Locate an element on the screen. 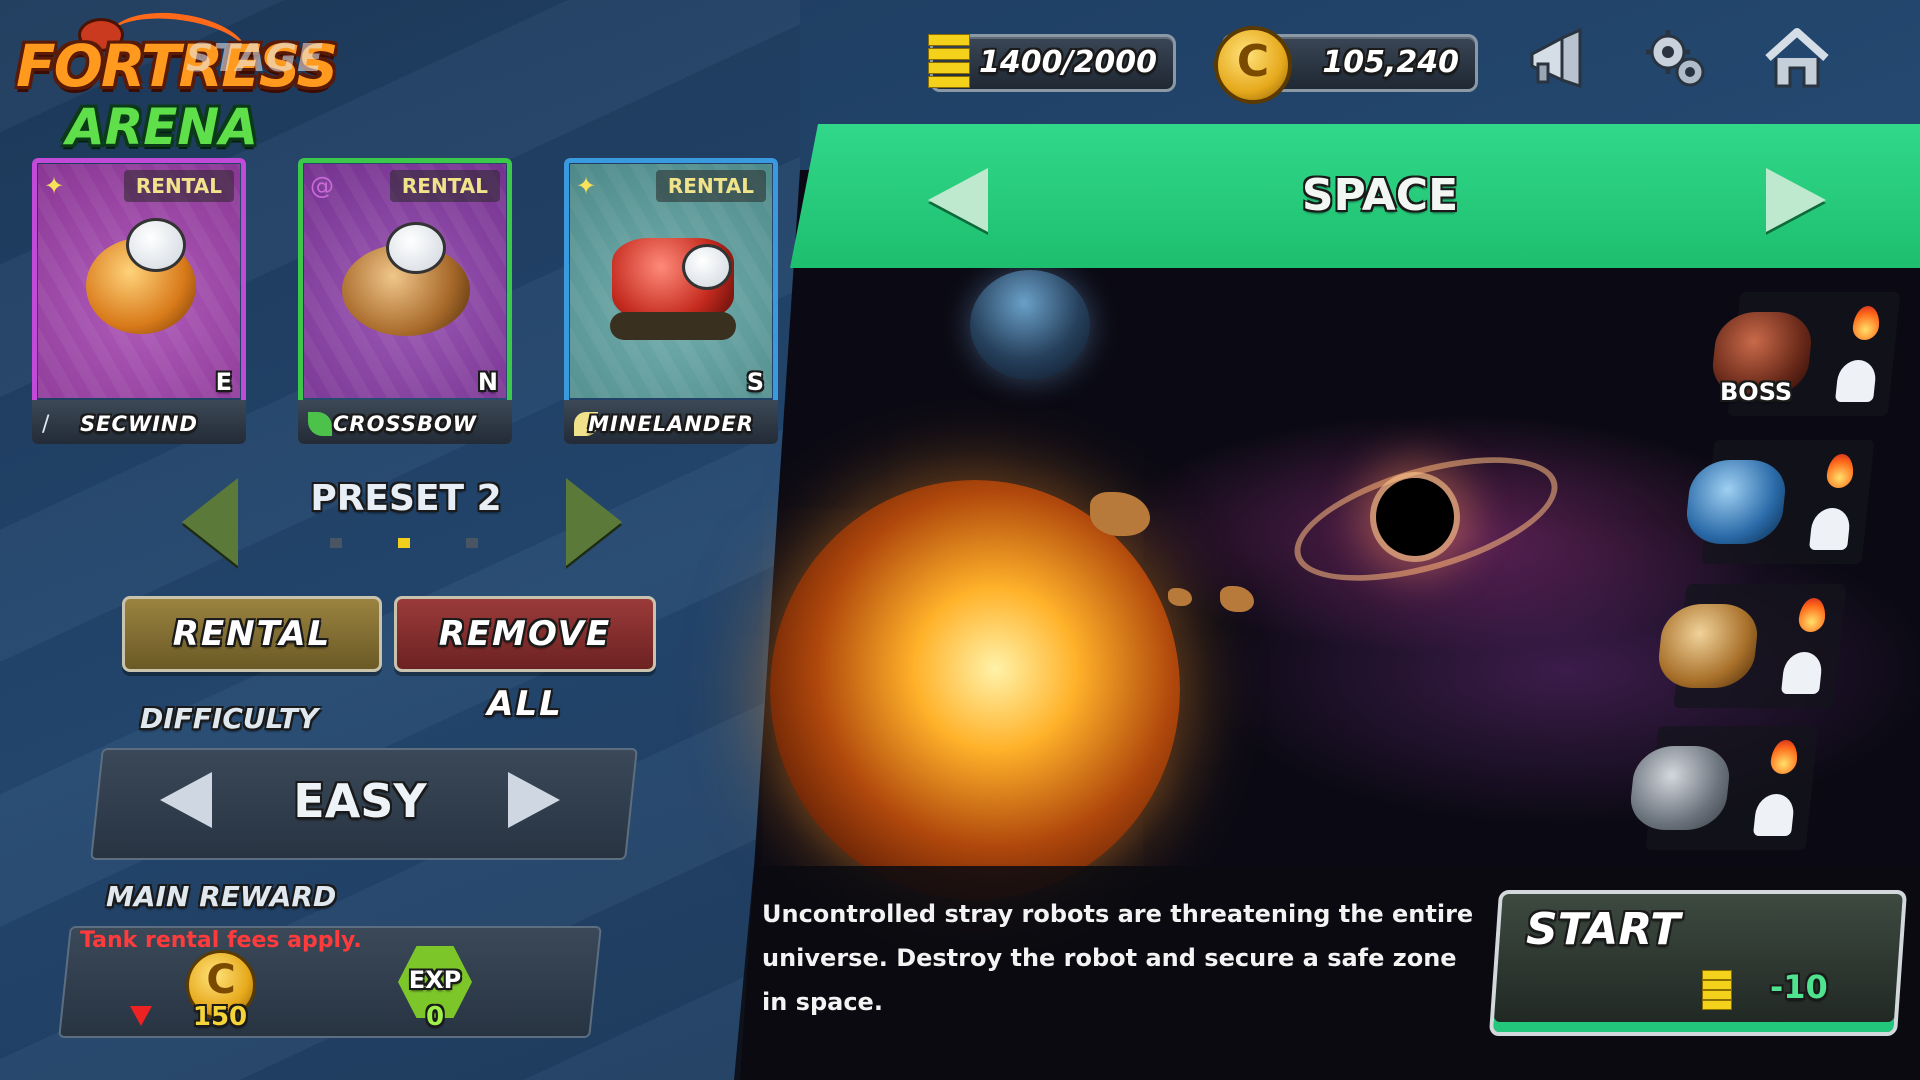  stage-prev-button is located at coordinates (958, 200).